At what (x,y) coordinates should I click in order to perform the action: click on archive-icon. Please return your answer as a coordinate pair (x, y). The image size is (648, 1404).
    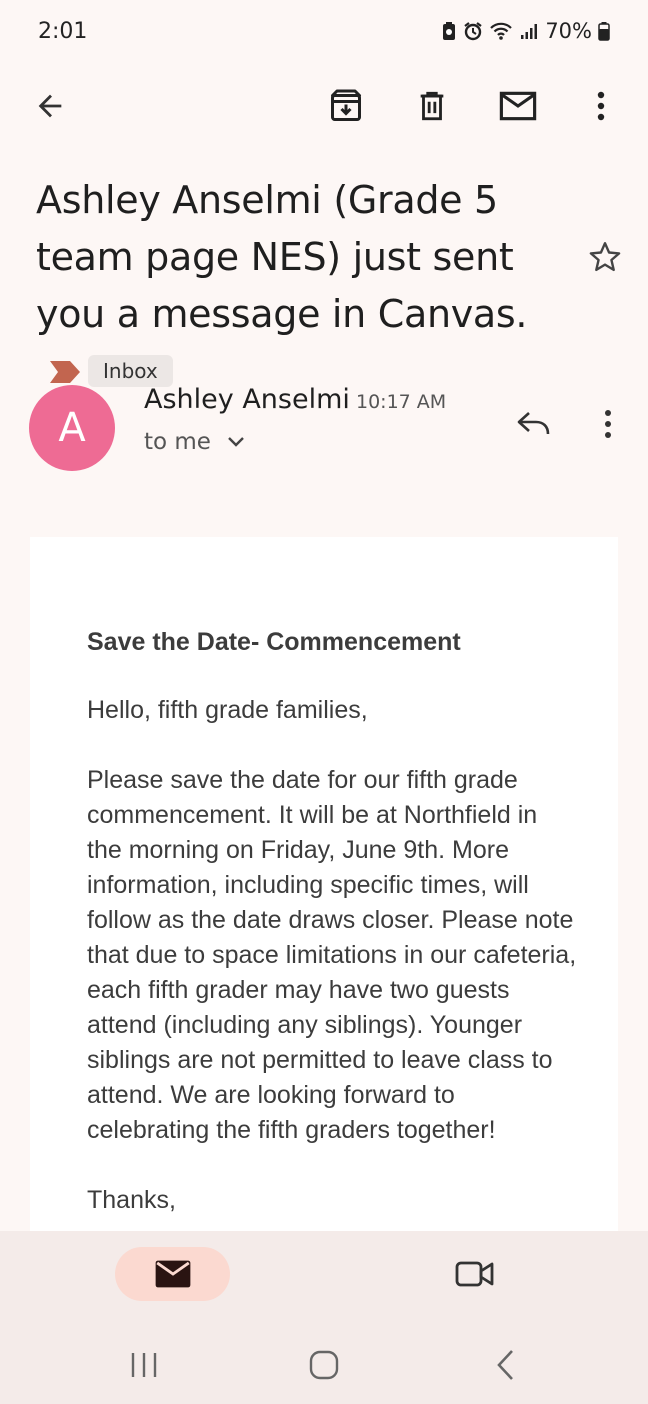
    Looking at the image, I should click on (346, 105).